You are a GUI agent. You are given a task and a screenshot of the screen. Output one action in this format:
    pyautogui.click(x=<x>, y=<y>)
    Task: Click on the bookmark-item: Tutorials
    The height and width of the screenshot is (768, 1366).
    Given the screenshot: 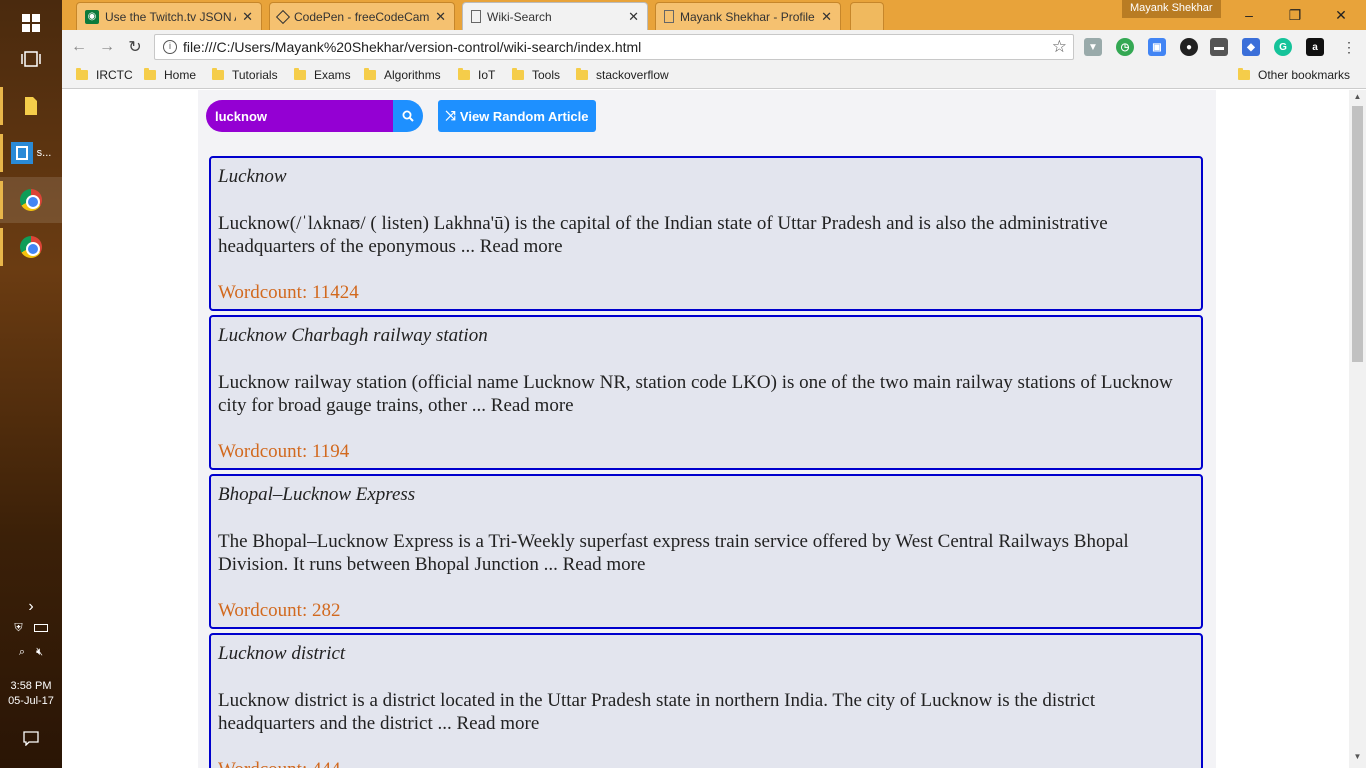 What is the action you would take?
    pyautogui.click(x=245, y=75)
    